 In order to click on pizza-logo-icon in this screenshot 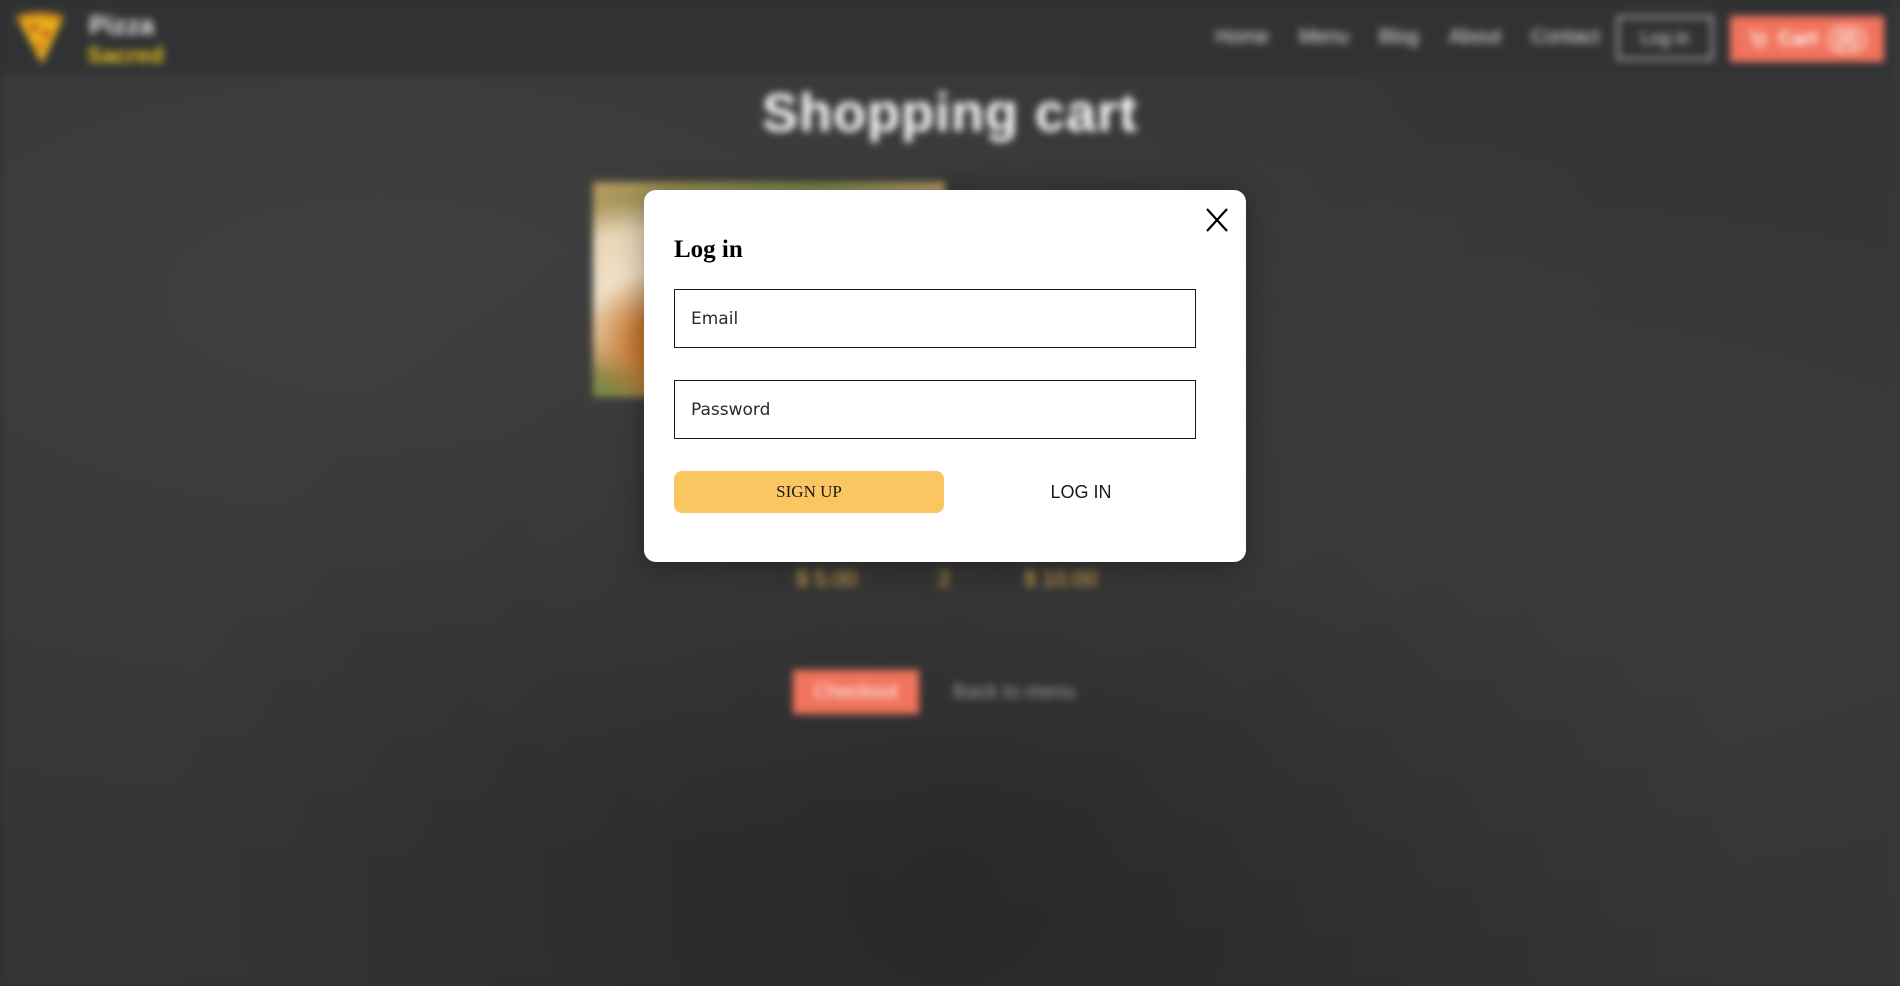, I will do `click(40, 37)`.